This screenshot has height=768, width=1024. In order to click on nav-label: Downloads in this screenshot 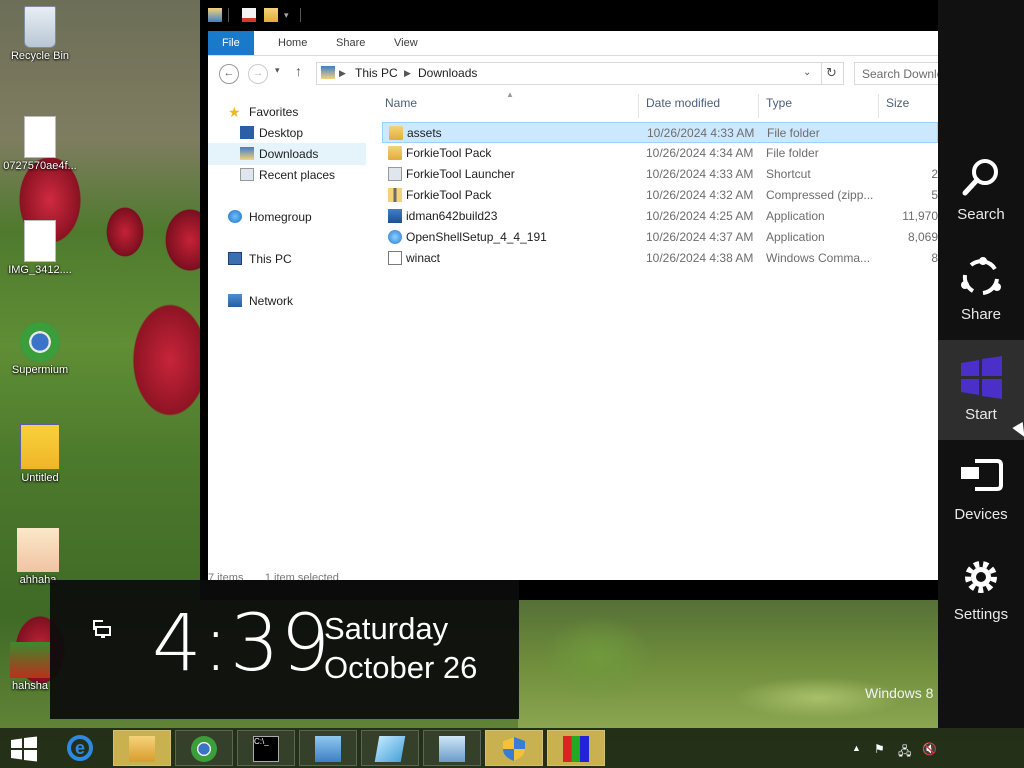, I will do `click(289, 154)`.